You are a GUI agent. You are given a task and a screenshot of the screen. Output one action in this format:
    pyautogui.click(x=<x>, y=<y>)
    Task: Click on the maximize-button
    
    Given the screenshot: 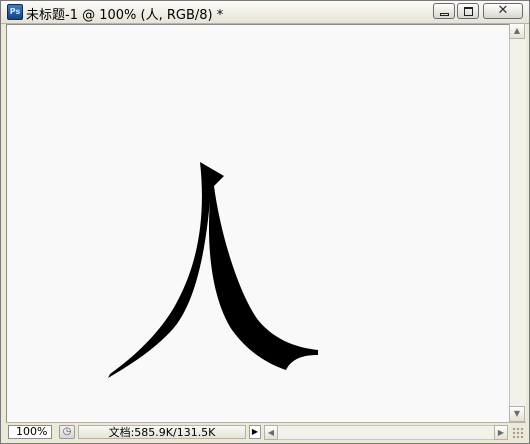 What is the action you would take?
    pyautogui.click(x=468, y=11)
    